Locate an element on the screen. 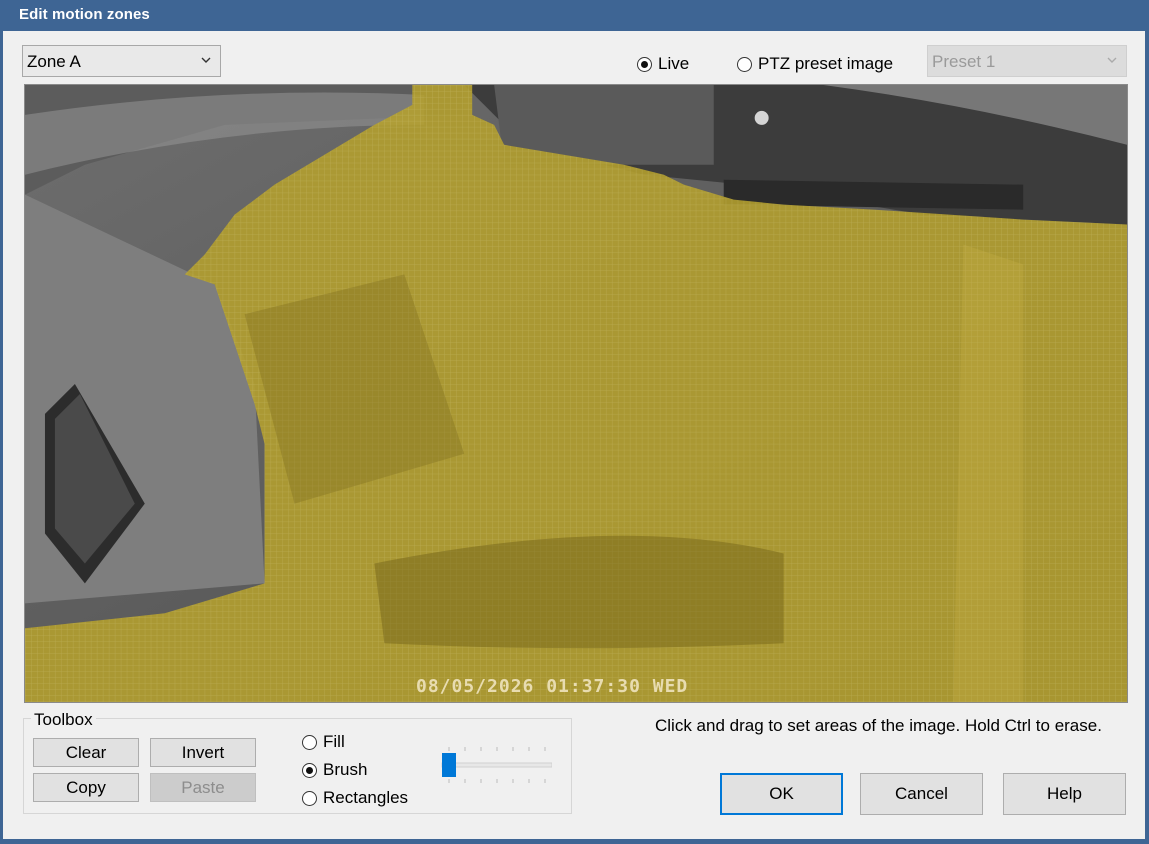  paste-button: Paste is located at coordinates (203, 787).